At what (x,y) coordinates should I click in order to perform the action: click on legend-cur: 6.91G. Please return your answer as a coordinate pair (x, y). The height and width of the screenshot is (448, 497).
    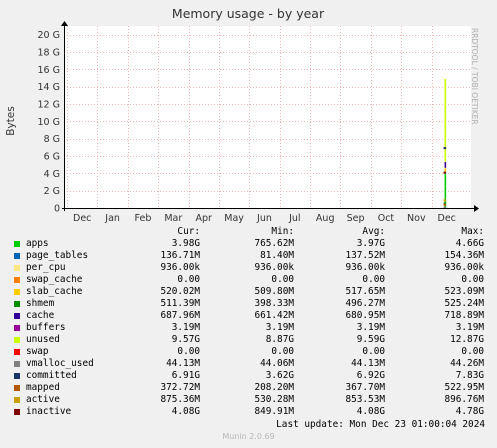
    Looking at the image, I should click on (185, 375).